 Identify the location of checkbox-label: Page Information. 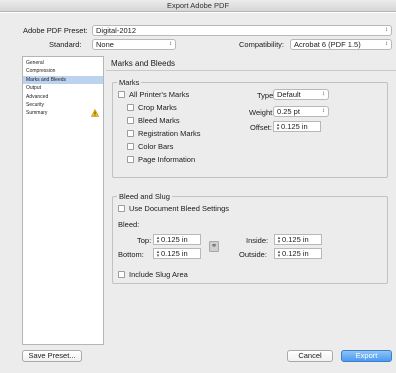
(167, 159).